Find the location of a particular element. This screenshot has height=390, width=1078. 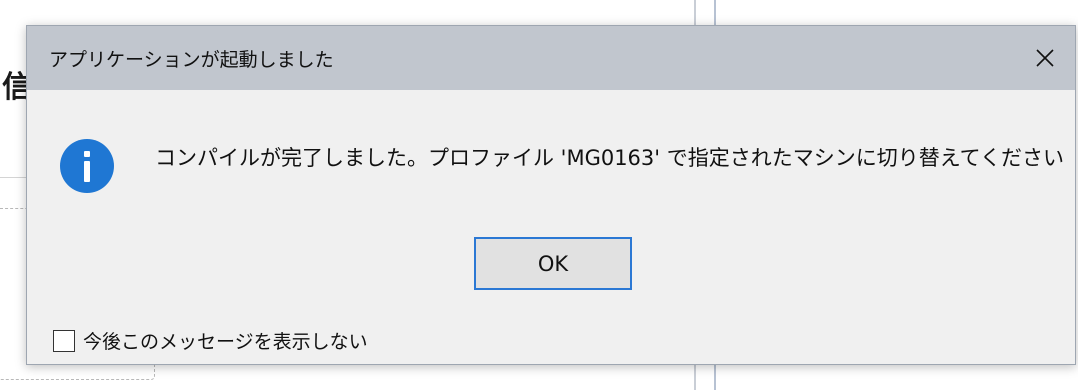

dont-show-again-label: 今後このメッセージを表示しない is located at coordinates (225, 342).